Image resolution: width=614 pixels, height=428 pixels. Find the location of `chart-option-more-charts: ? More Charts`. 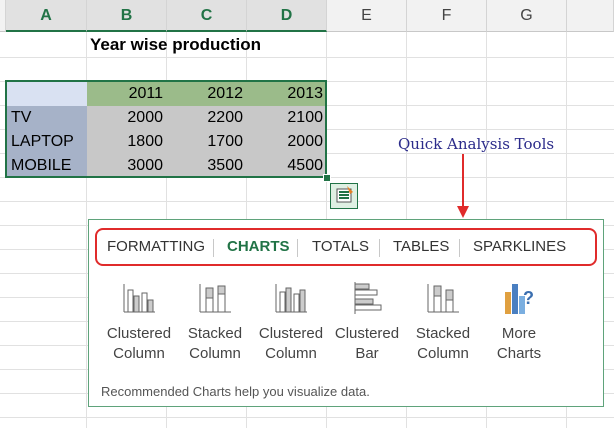

chart-option-more-charts: ? More Charts is located at coordinates (519, 325).